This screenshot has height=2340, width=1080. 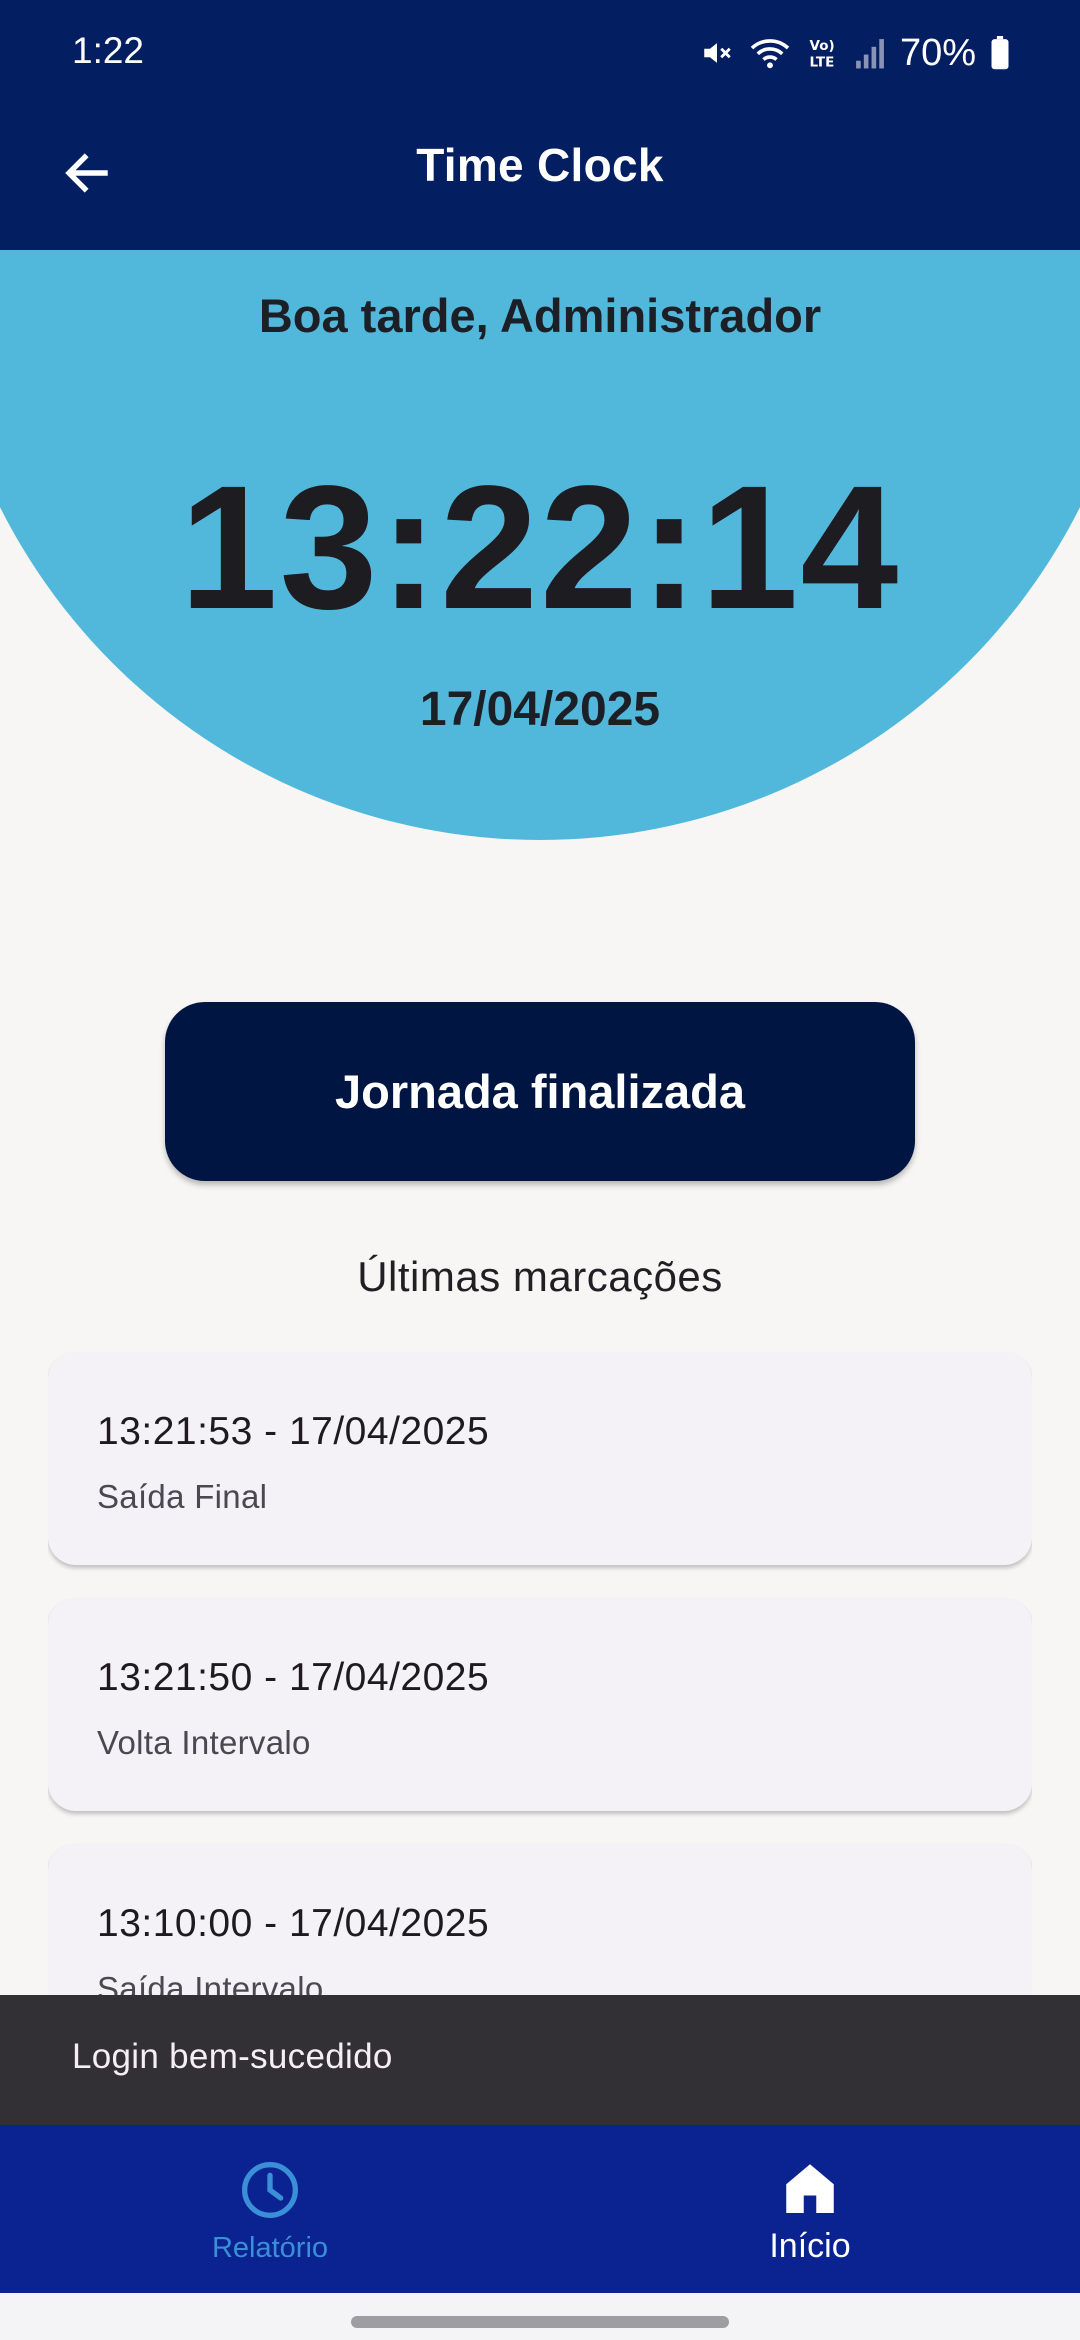 I want to click on home-icon, so click(x=810, y=2188).